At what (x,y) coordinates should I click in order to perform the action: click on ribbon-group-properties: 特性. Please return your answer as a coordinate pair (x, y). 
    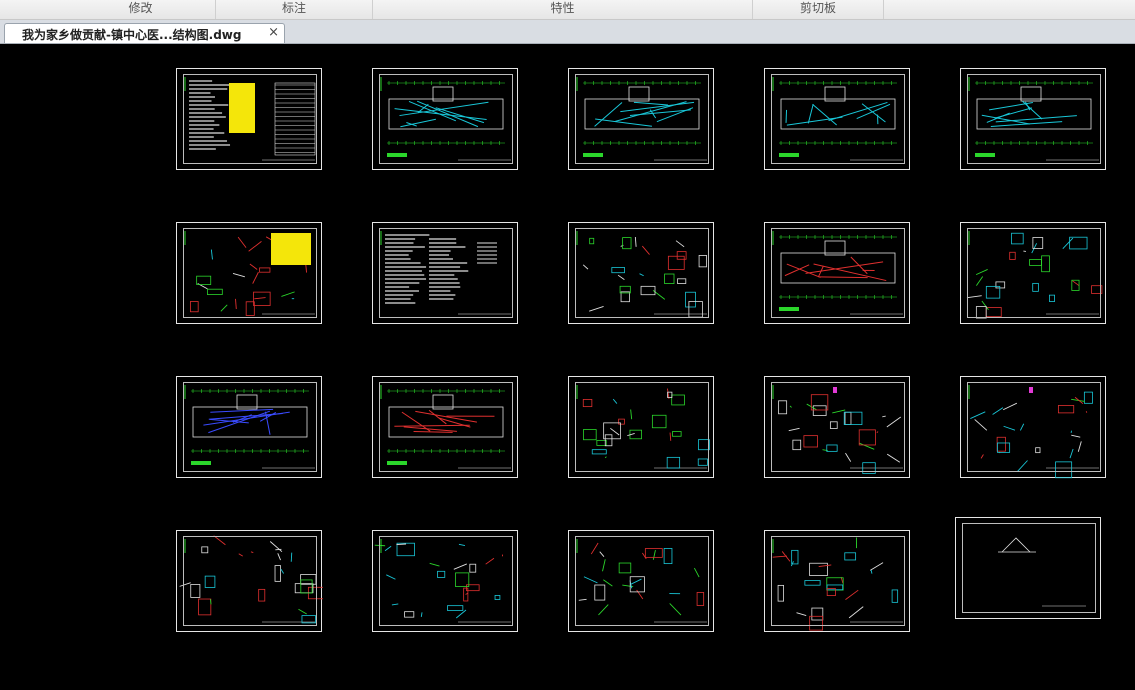
    Looking at the image, I should click on (563, 9).